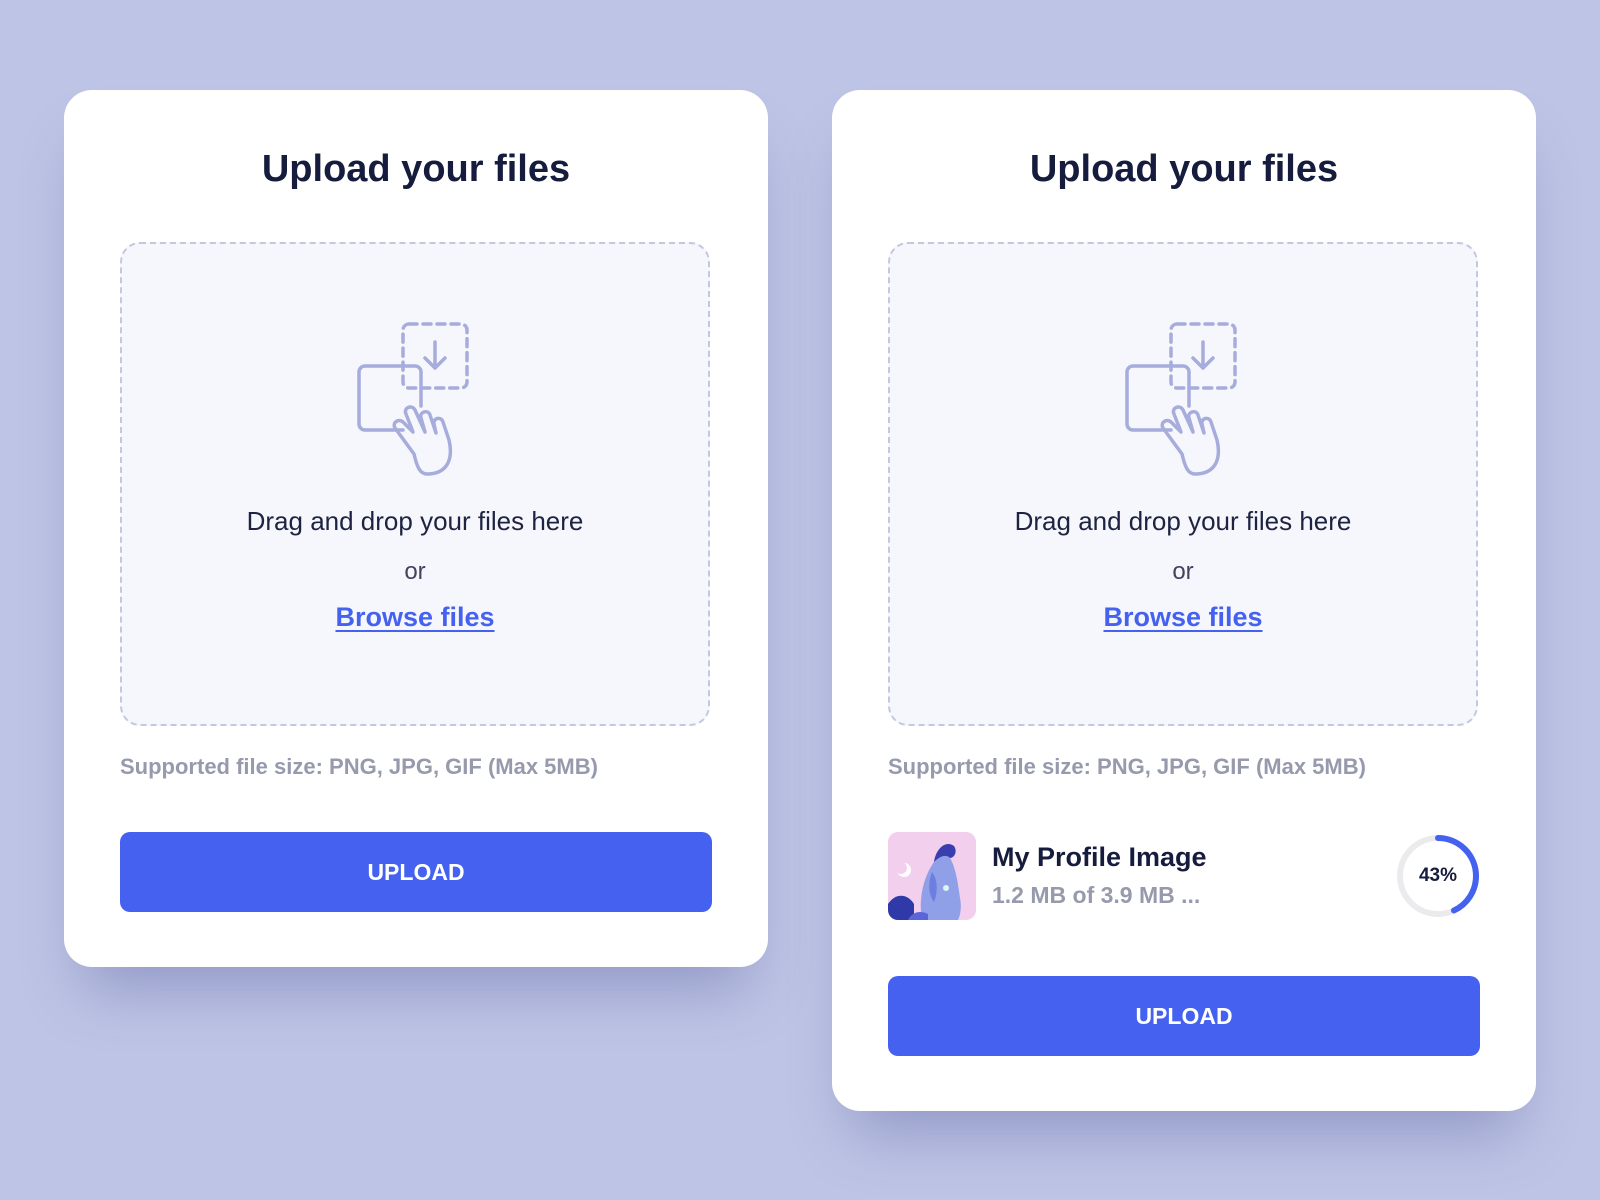  Describe the element at coordinates (1099, 857) in the screenshot. I see `file-name: My Profile Image` at that location.